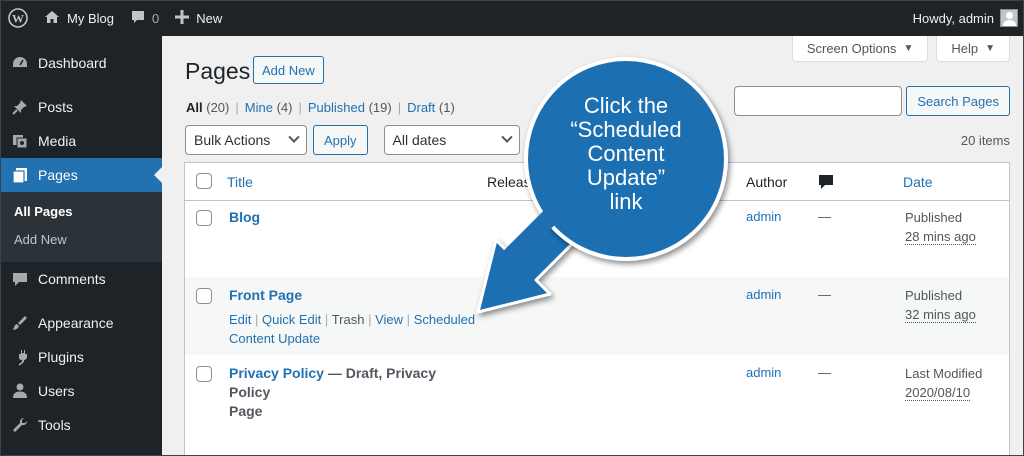  What do you see at coordinates (985, 140) in the screenshot?
I see `items-count: 20 items` at bounding box center [985, 140].